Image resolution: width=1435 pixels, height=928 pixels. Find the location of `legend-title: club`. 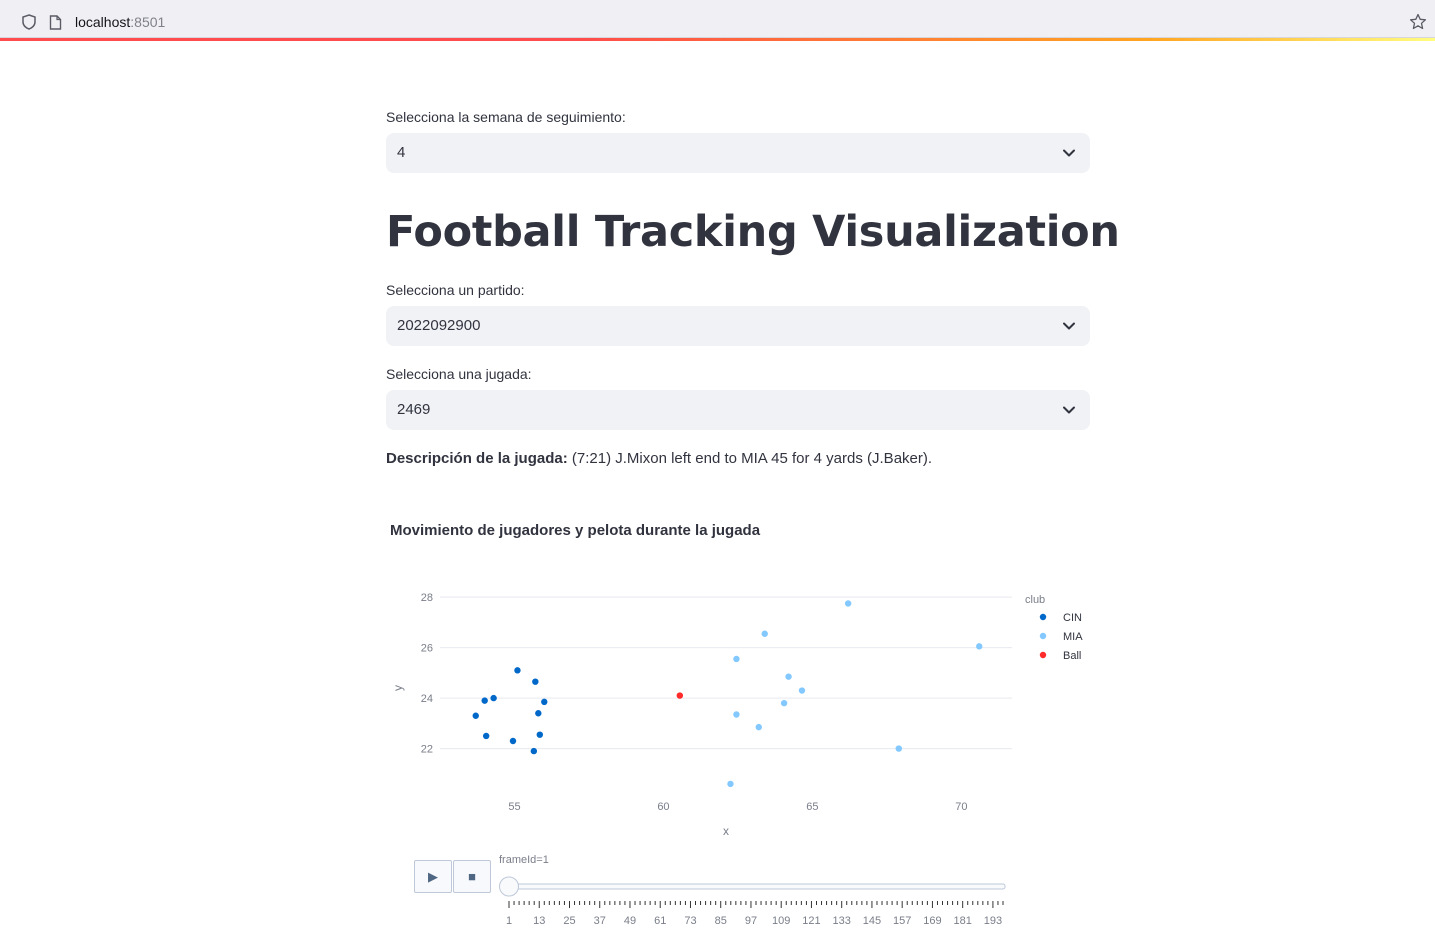

legend-title: club is located at coordinates (1035, 600).